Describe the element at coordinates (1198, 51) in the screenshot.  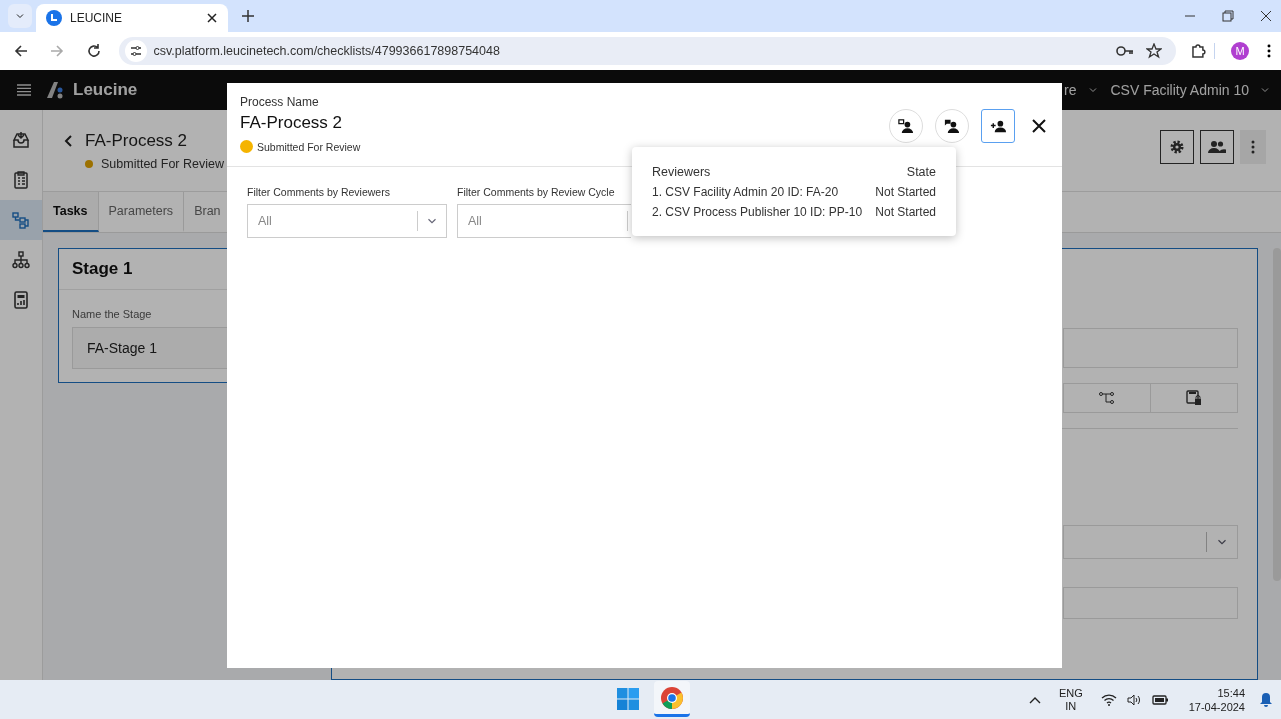
I see `extensions-icon` at that location.